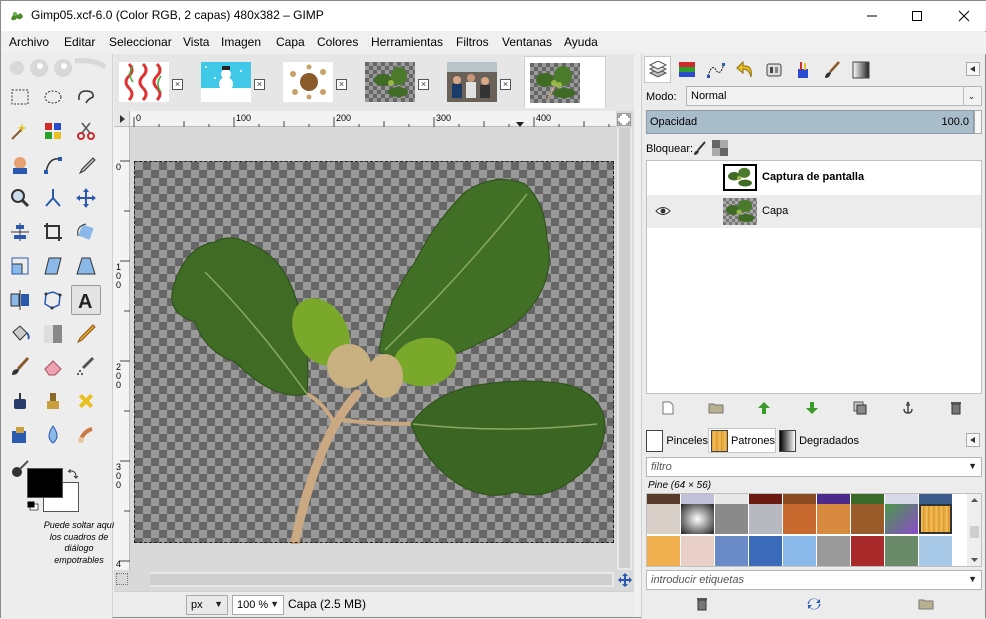 This screenshot has width=986, height=619. What do you see at coordinates (926, 604) in the screenshot?
I see `open-pattern-folder-icon` at bounding box center [926, 604].